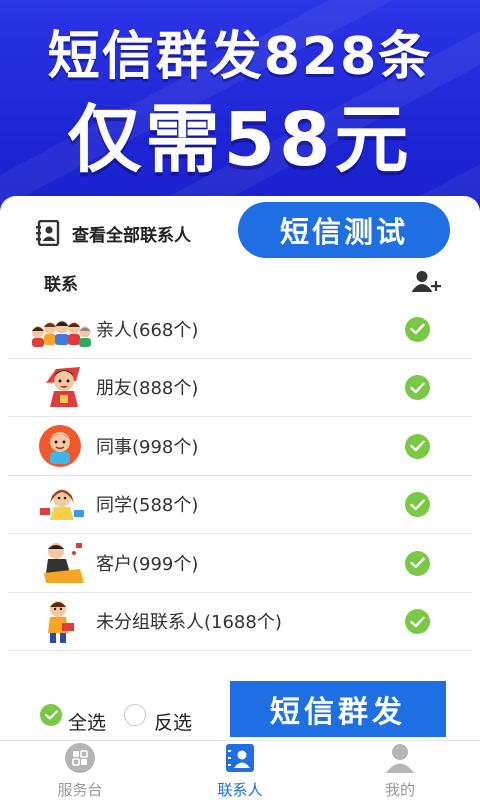  Describe the element at coordinates (173, 723) in the screenshot. I see `invert-select-label: 反选` at that location.